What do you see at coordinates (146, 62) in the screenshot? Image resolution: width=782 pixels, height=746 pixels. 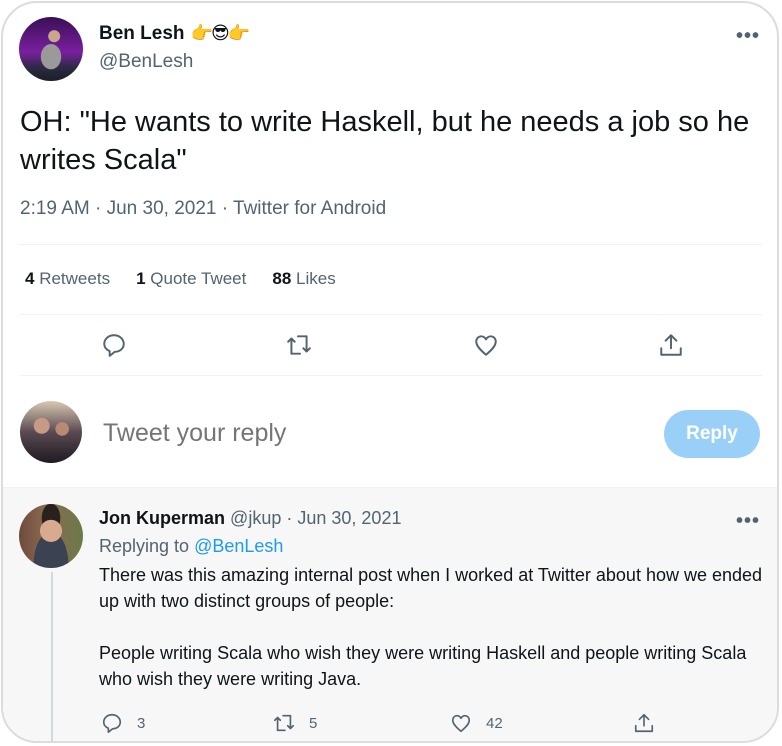 I see `author-handle: @BenLesh` at bounding box center [146, 62].